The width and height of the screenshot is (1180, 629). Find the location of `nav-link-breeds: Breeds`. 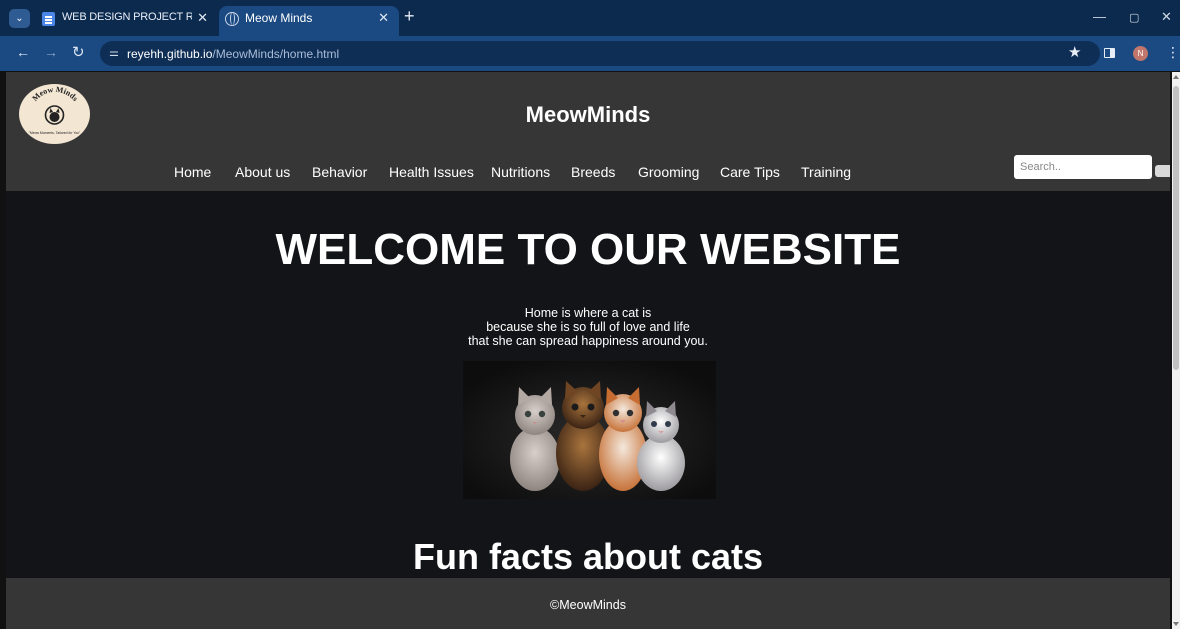

nav-link-breeds: Breeds is located at coordinates (593, 172).